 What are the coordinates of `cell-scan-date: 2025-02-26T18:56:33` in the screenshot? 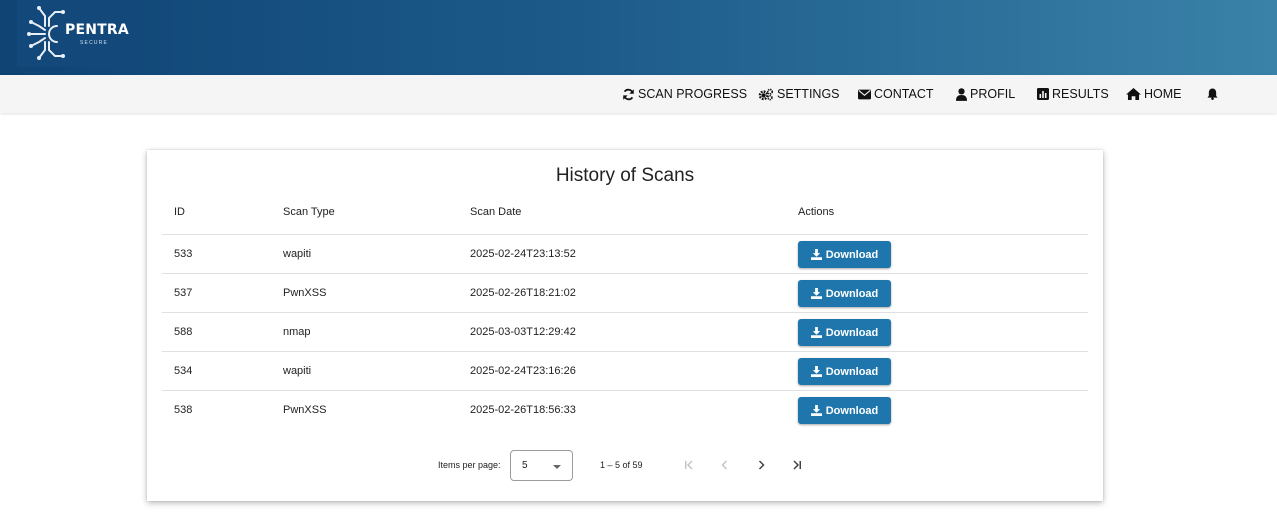 It's located at (523, 410).